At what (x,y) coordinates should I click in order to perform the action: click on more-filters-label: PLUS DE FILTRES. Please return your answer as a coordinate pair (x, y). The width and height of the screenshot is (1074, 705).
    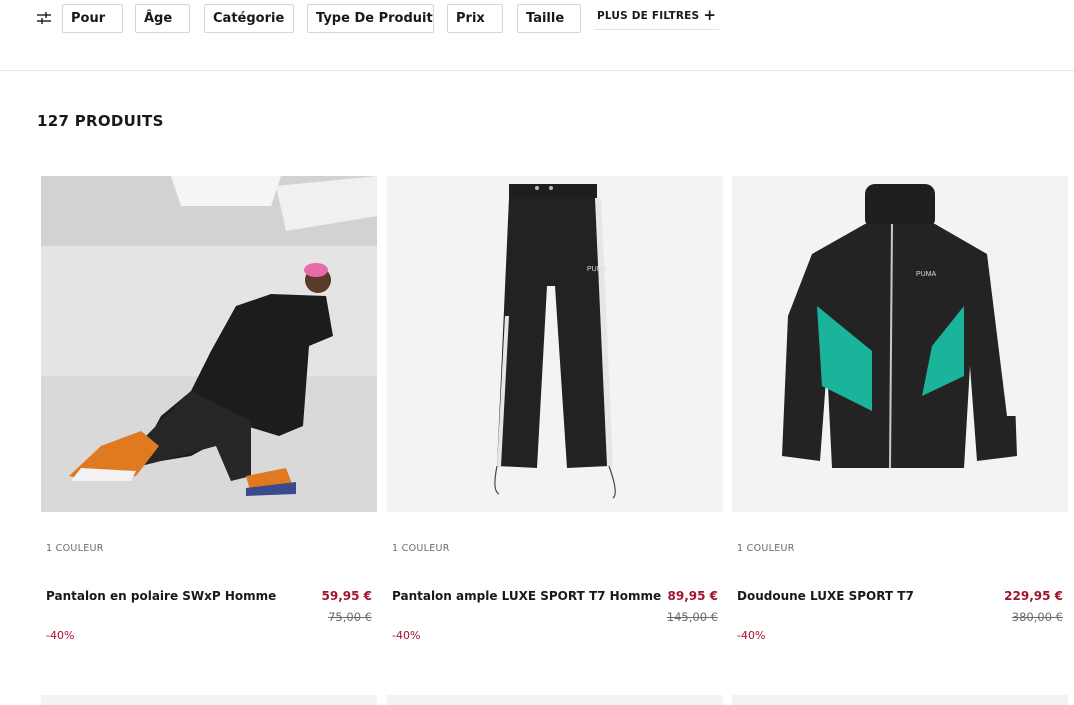
    Looking at the image, I should click on (648, 15).